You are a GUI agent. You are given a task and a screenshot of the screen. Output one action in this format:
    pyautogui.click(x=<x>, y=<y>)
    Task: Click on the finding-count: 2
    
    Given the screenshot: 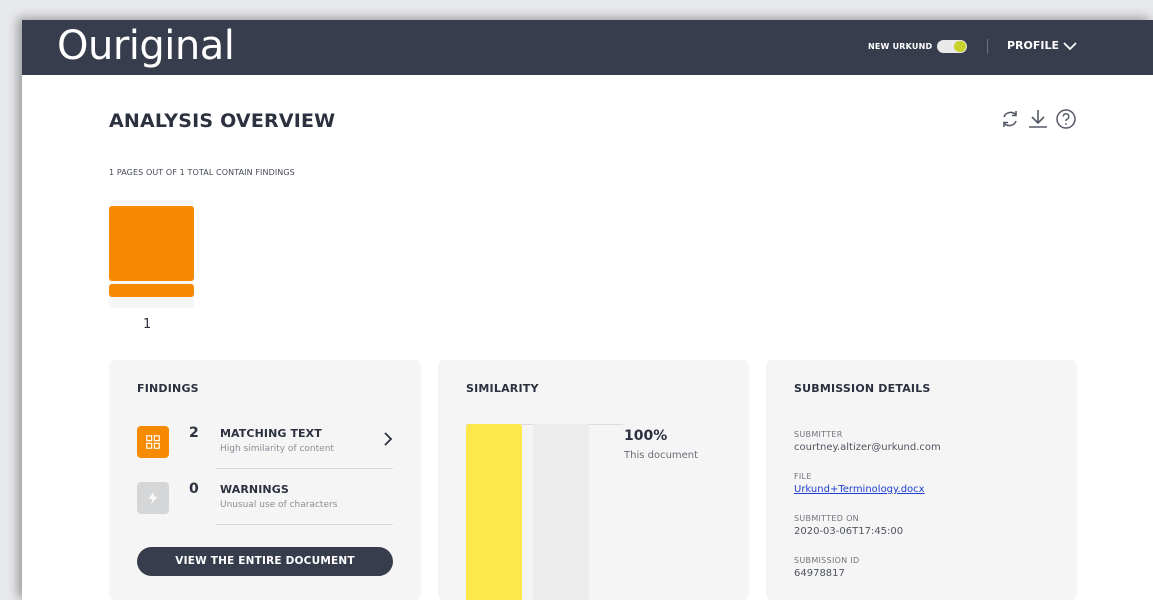 What is the action you would take?
    pyautogui.click(x=194, y=433)
    